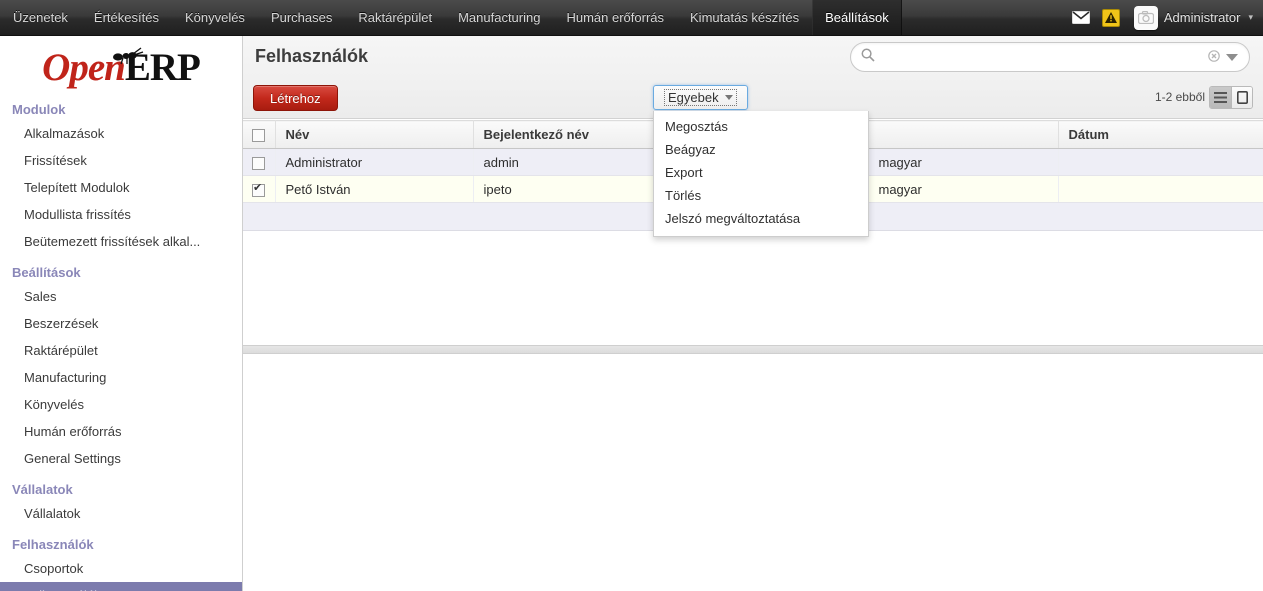 The width and height of the screenshot is (1263, 591). What do you see at coordinates (53, 544) in the screenshot?
I see `sidebar-group-title: Felhasználók` at bounding box center [53, 544].